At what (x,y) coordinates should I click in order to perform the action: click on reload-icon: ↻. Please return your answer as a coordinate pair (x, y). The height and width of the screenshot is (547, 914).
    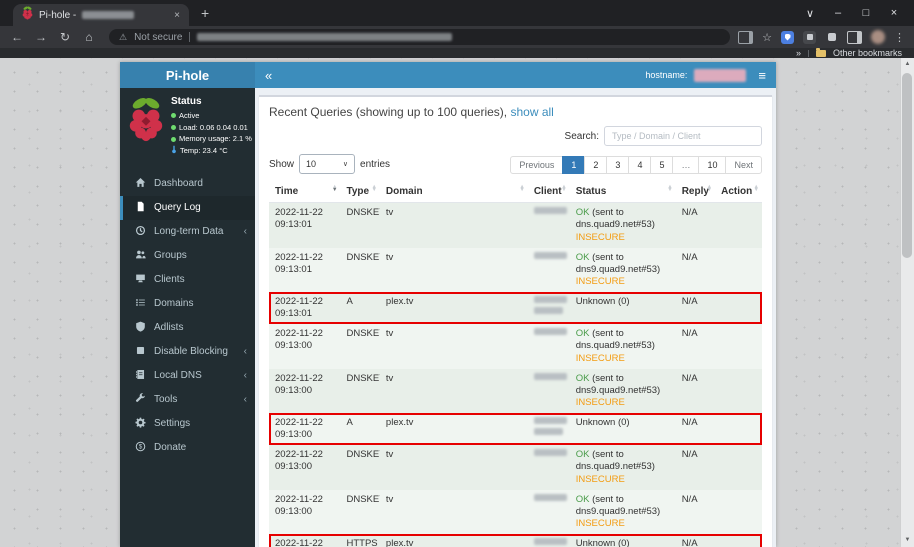
    Looking at the image, I should click on (65, 37).